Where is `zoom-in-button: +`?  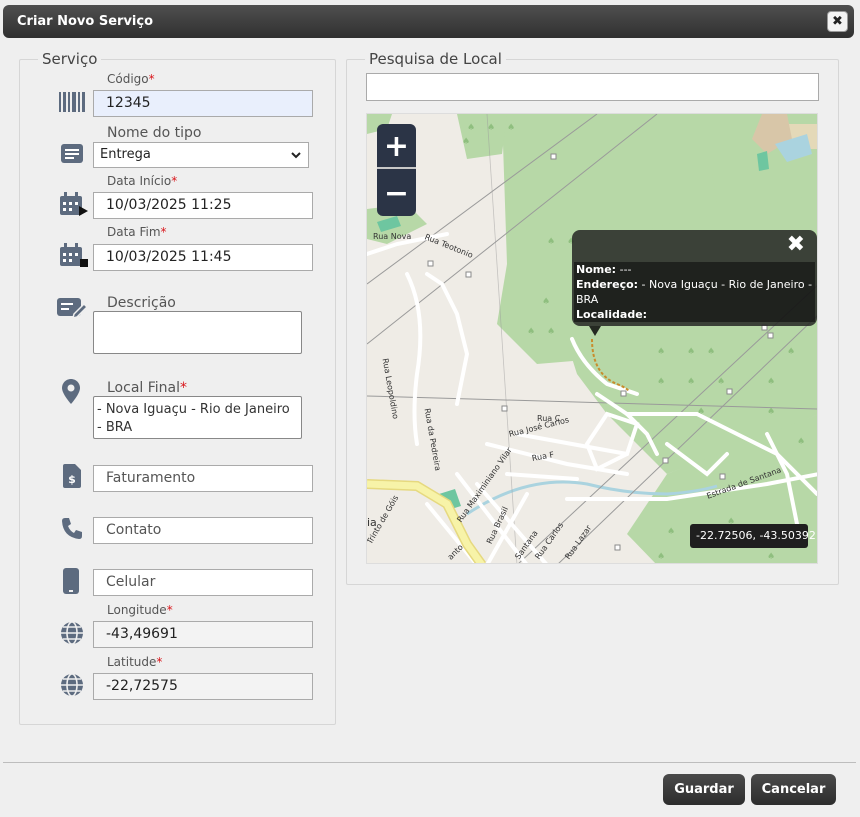
zoom-in-button: + is located at coordinates (396, 146).